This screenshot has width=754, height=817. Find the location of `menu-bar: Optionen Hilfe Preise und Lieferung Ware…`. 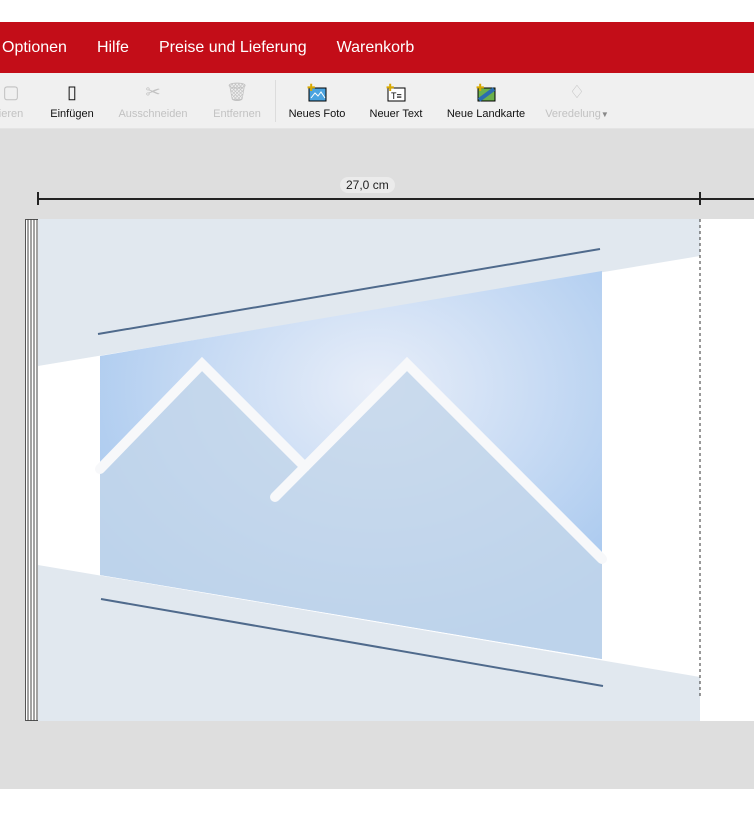

menu-bar: Optionen Hilfe Preise und Lieferung Ware… is located at coordinates (377, 47).